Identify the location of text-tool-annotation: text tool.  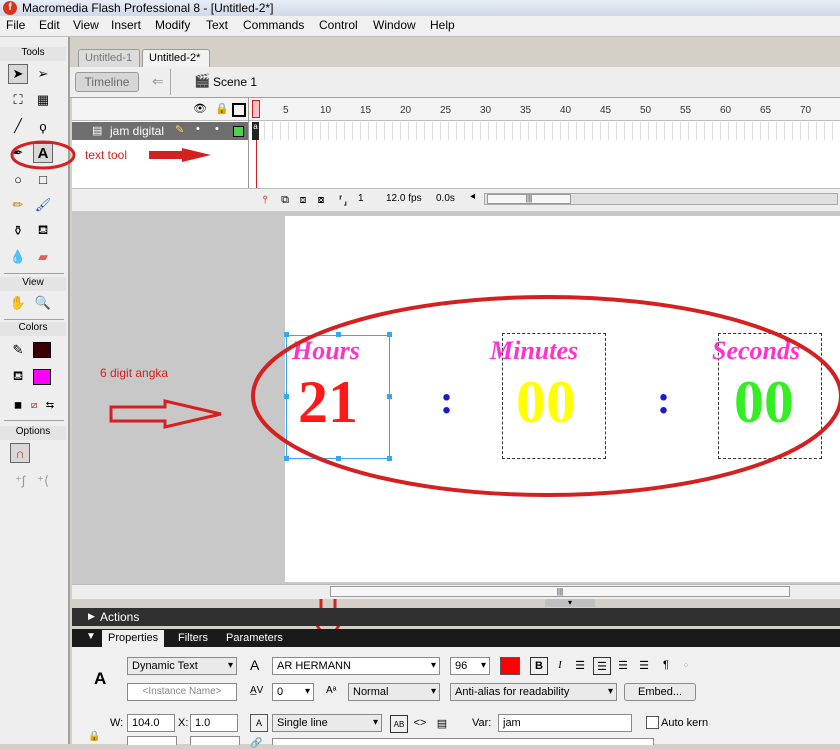
(106, 155).